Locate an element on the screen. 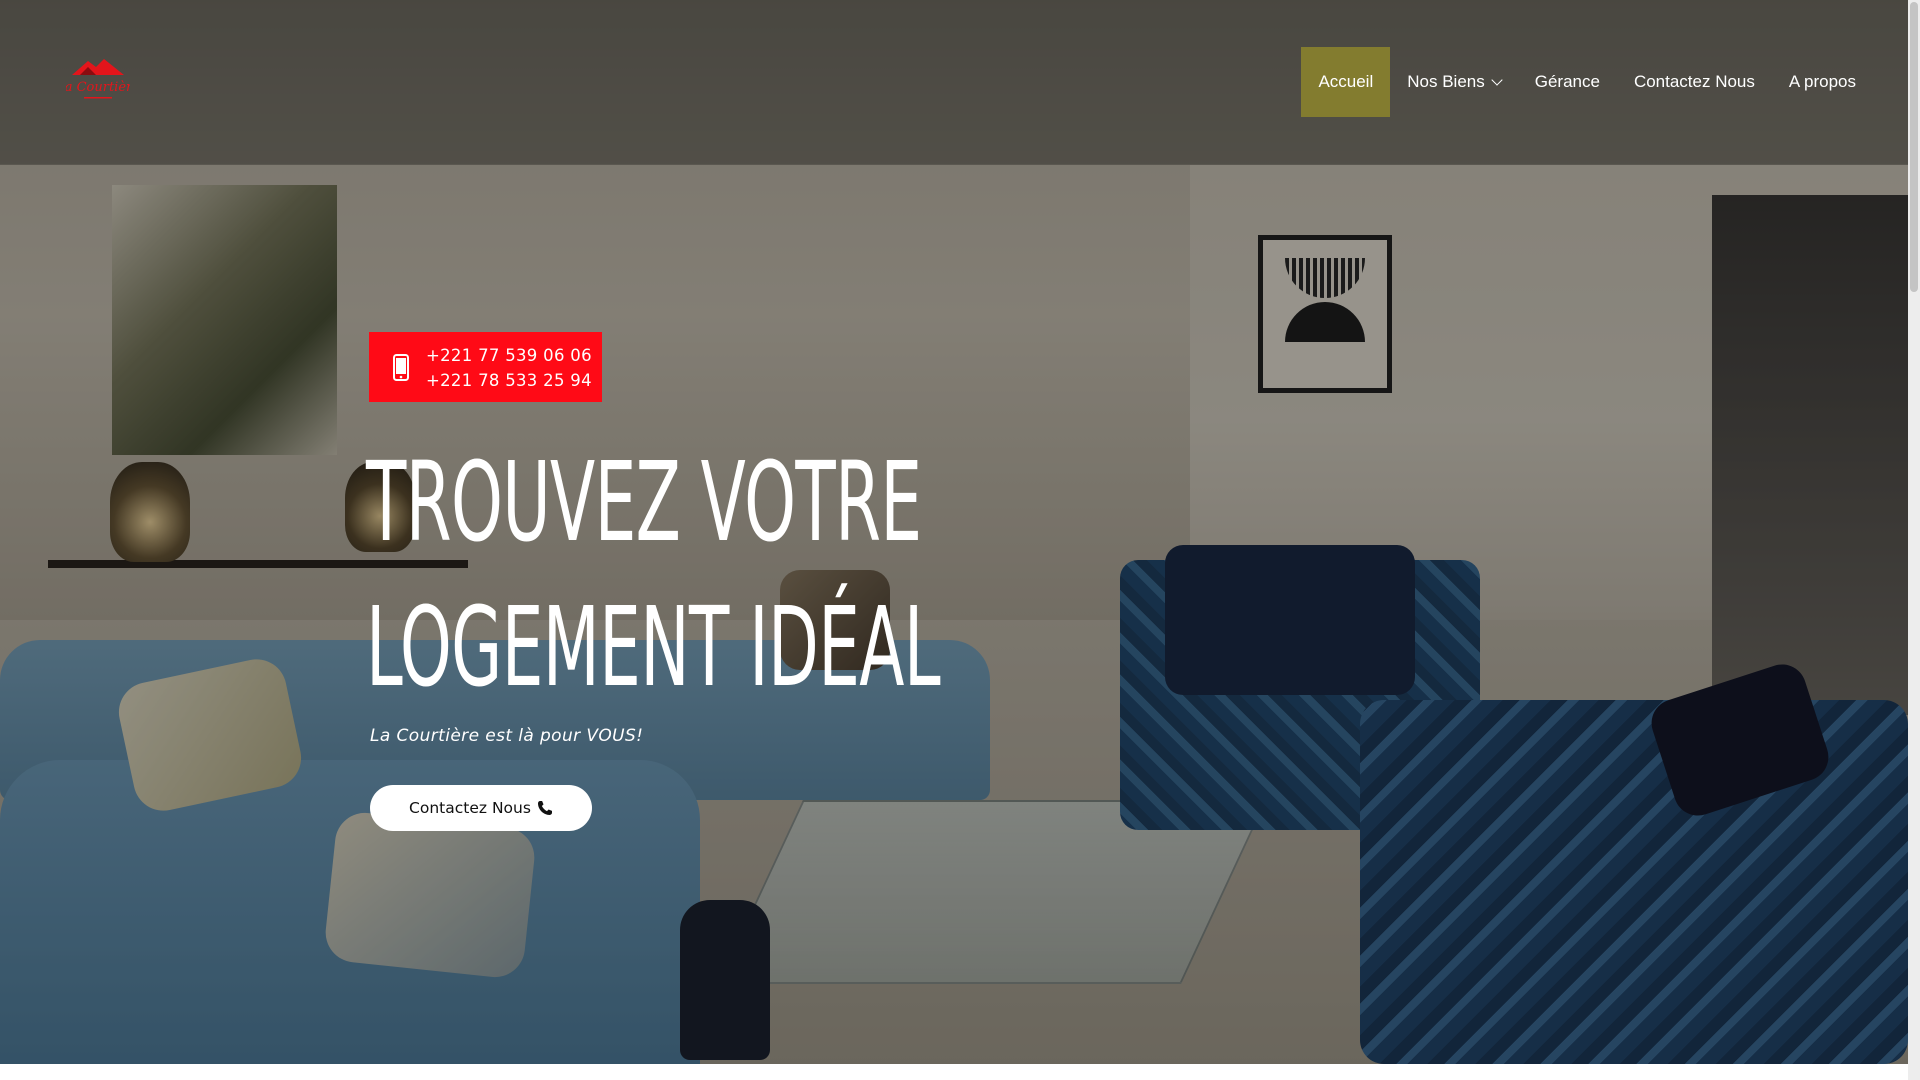 The height and width of the screenshot is (1080, 1920). nav-item-label: A propos is located at coordinates (1822, 81).